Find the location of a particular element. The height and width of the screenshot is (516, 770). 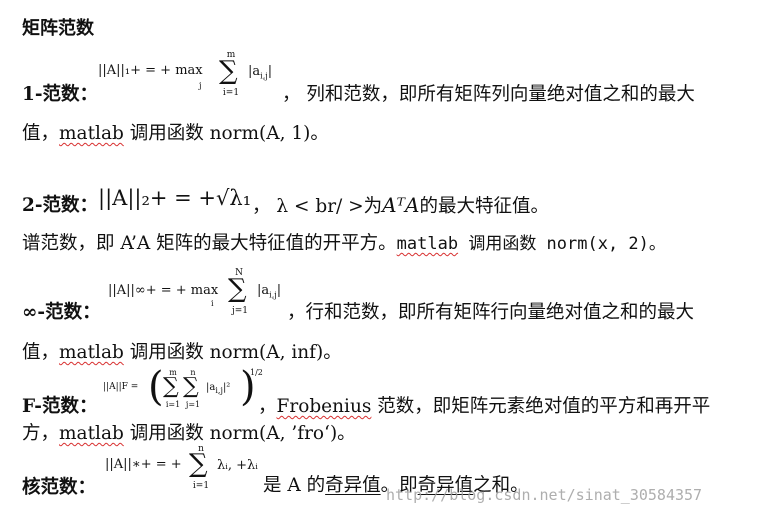

normF-sum2-bottom: j=1 is located at coordinates (193, 404).